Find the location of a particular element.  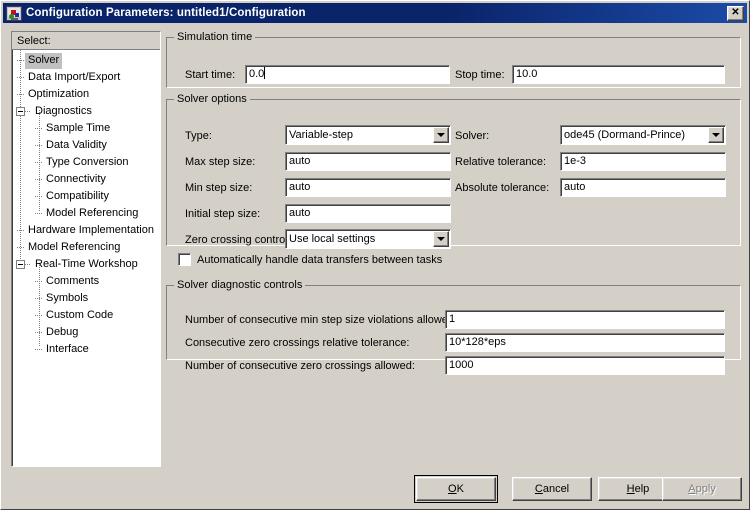

sidebar-item-diagnostics: Diagnostics is located at coordinates (86, 111).